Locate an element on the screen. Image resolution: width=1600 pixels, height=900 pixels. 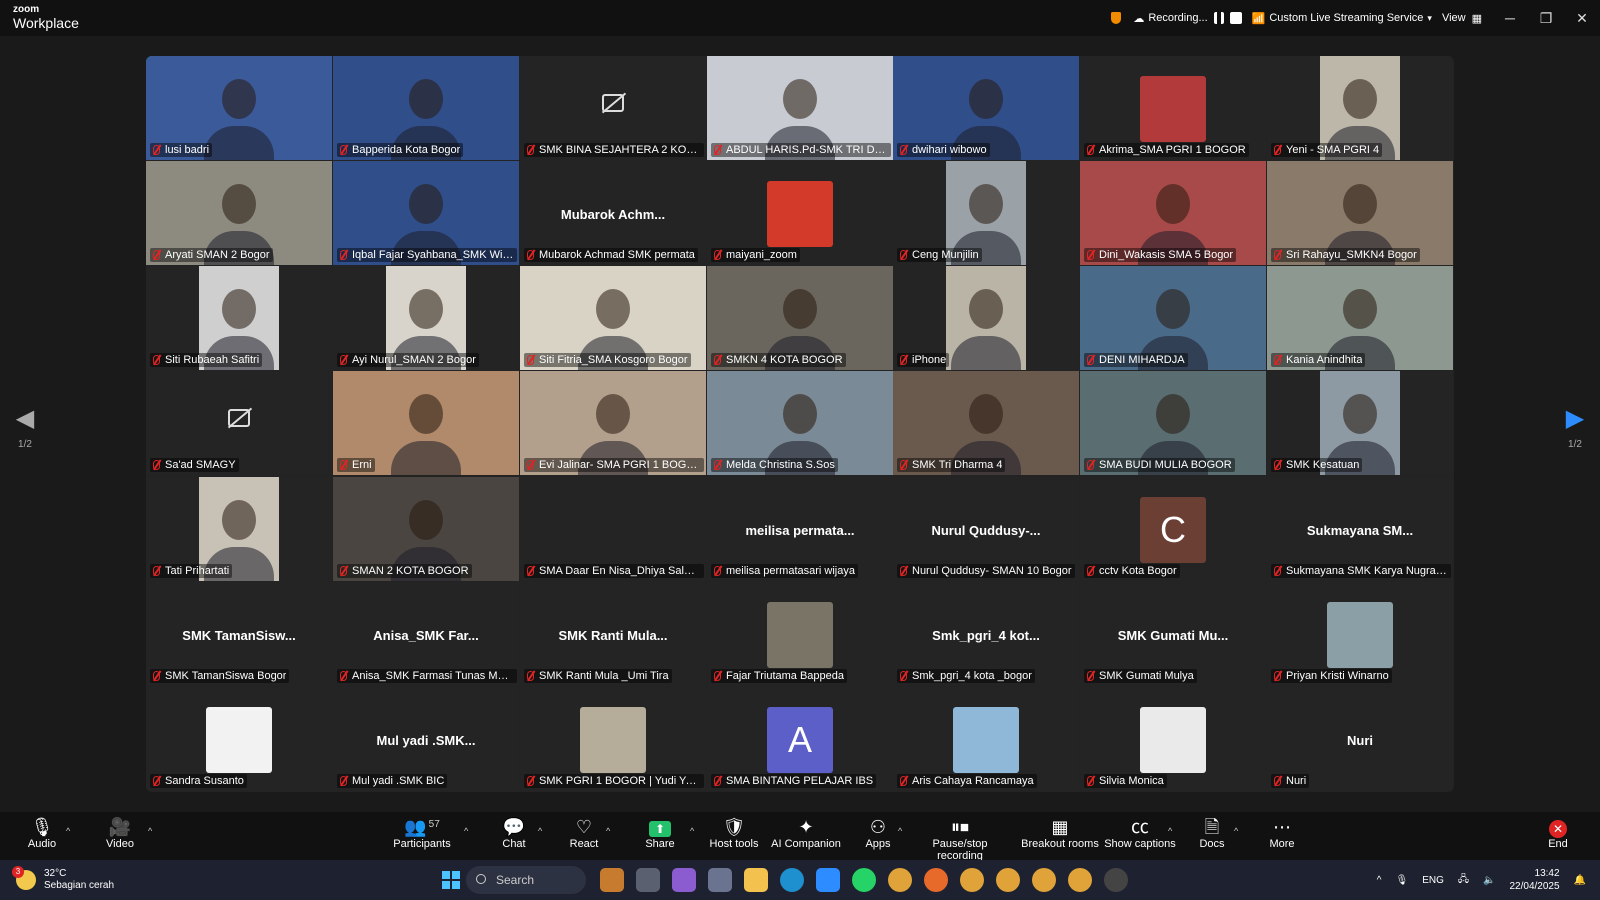
apps-options-chevron-icon: ^ is located at coordinates (900, 831).